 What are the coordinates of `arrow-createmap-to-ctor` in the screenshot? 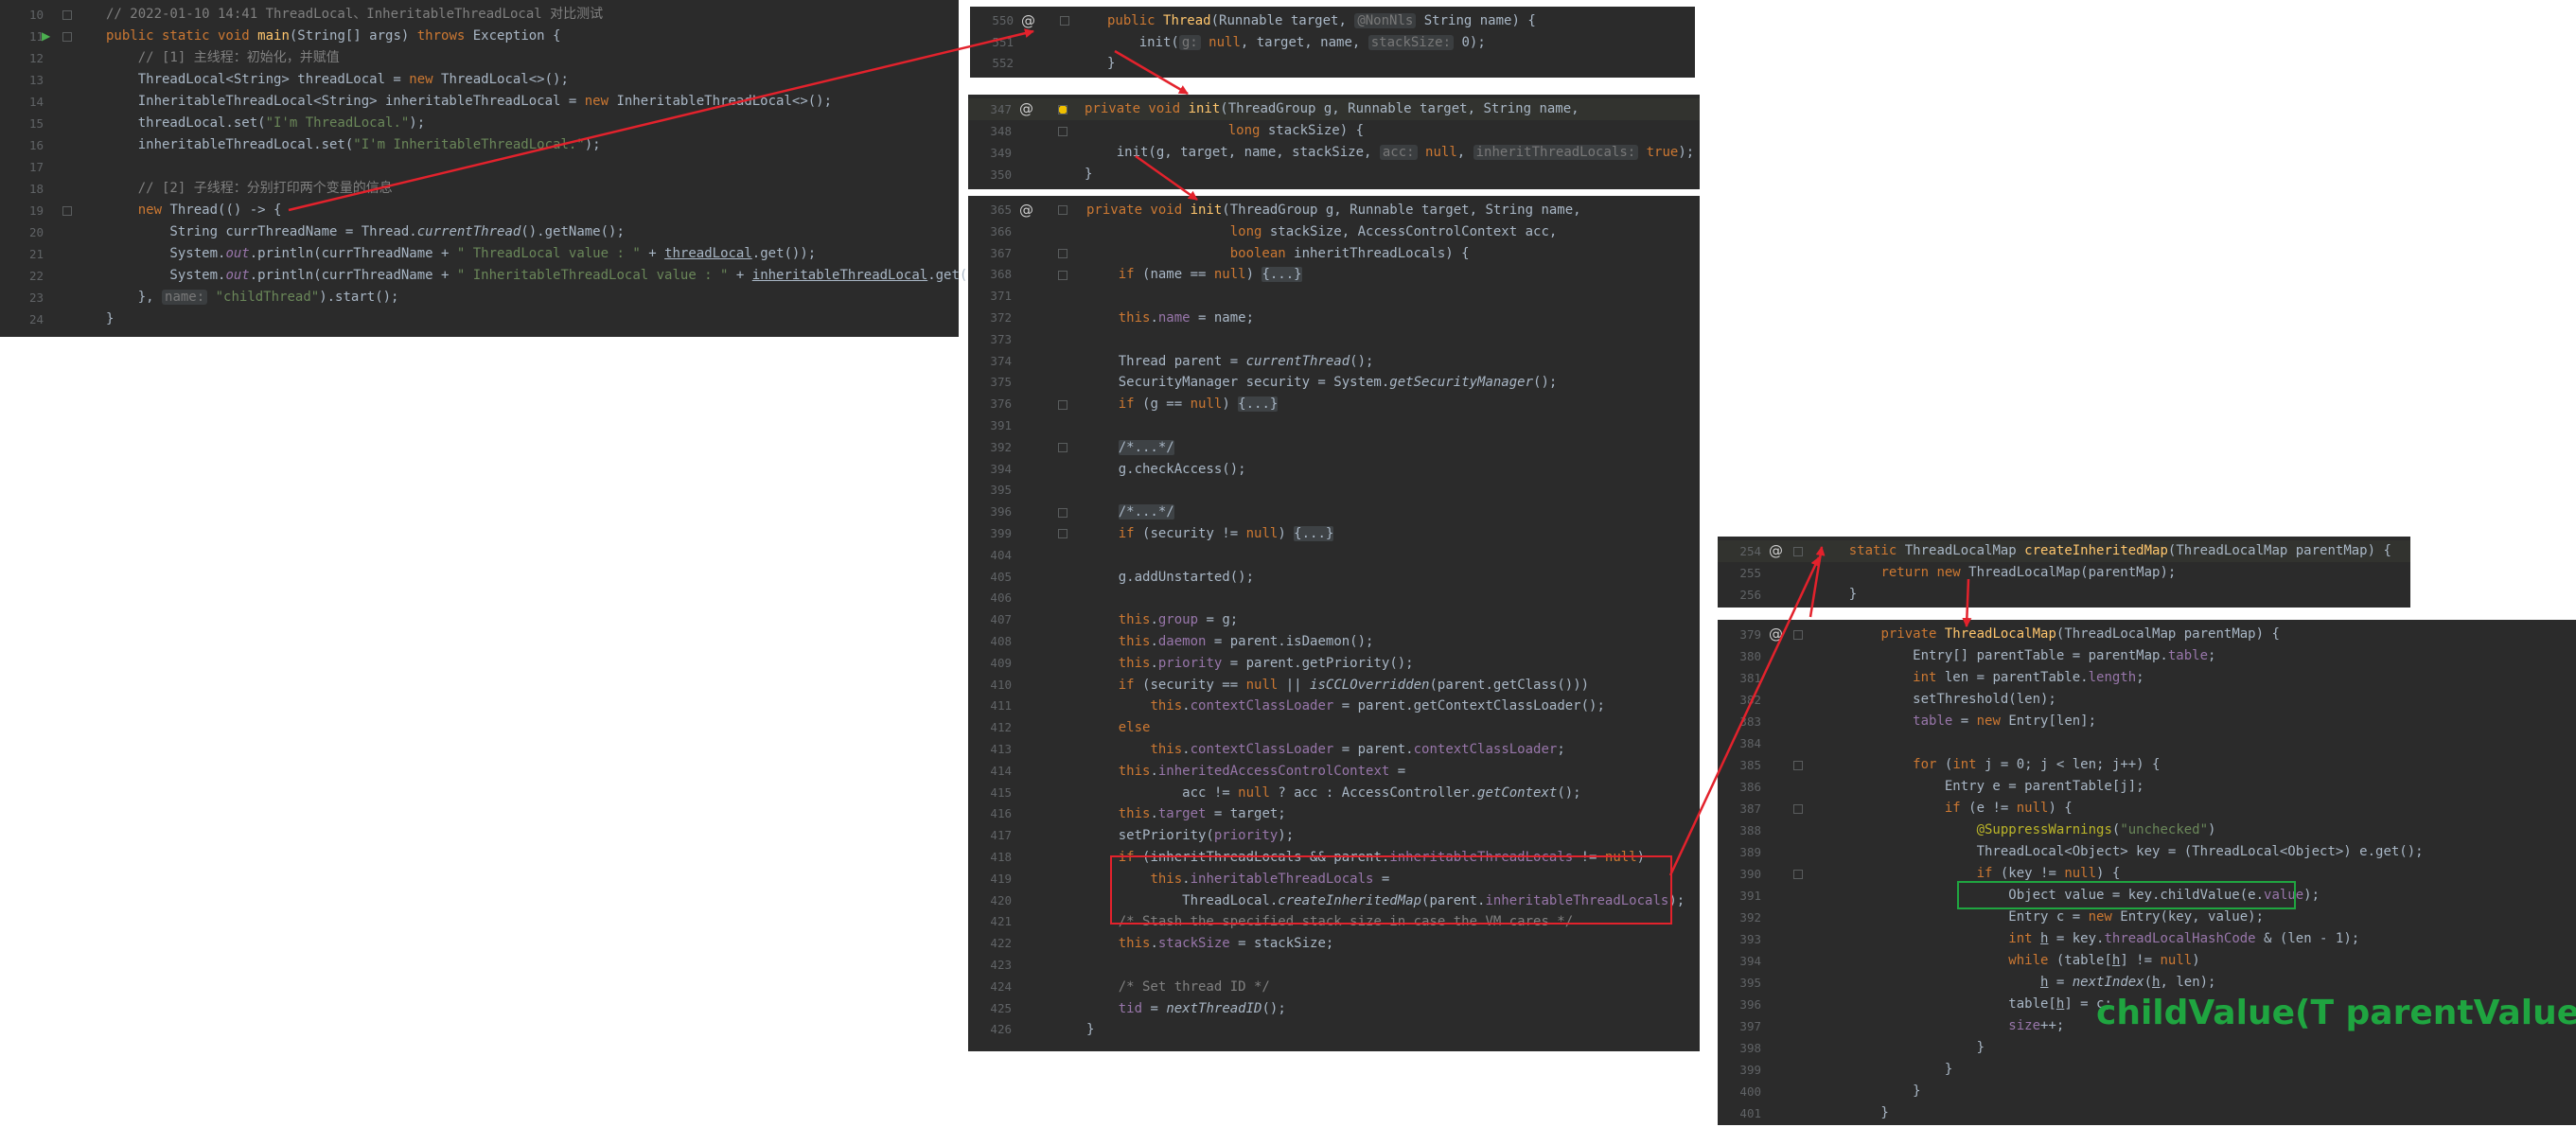 It's located at (1967, 602).